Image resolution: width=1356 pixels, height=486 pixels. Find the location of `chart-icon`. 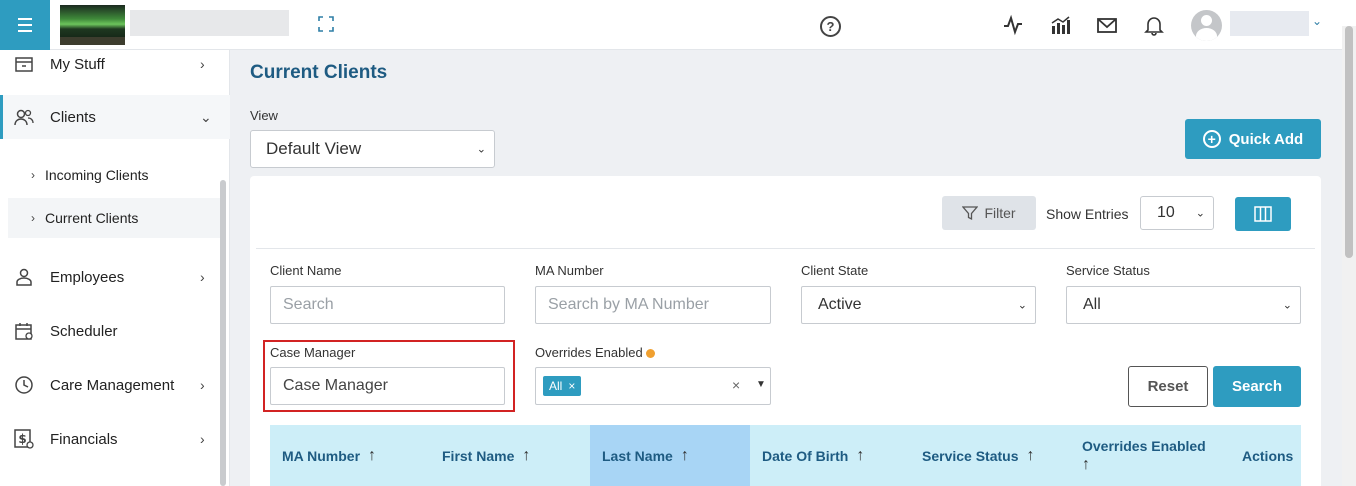

chart-icon is located at coordinates (1060, 25).